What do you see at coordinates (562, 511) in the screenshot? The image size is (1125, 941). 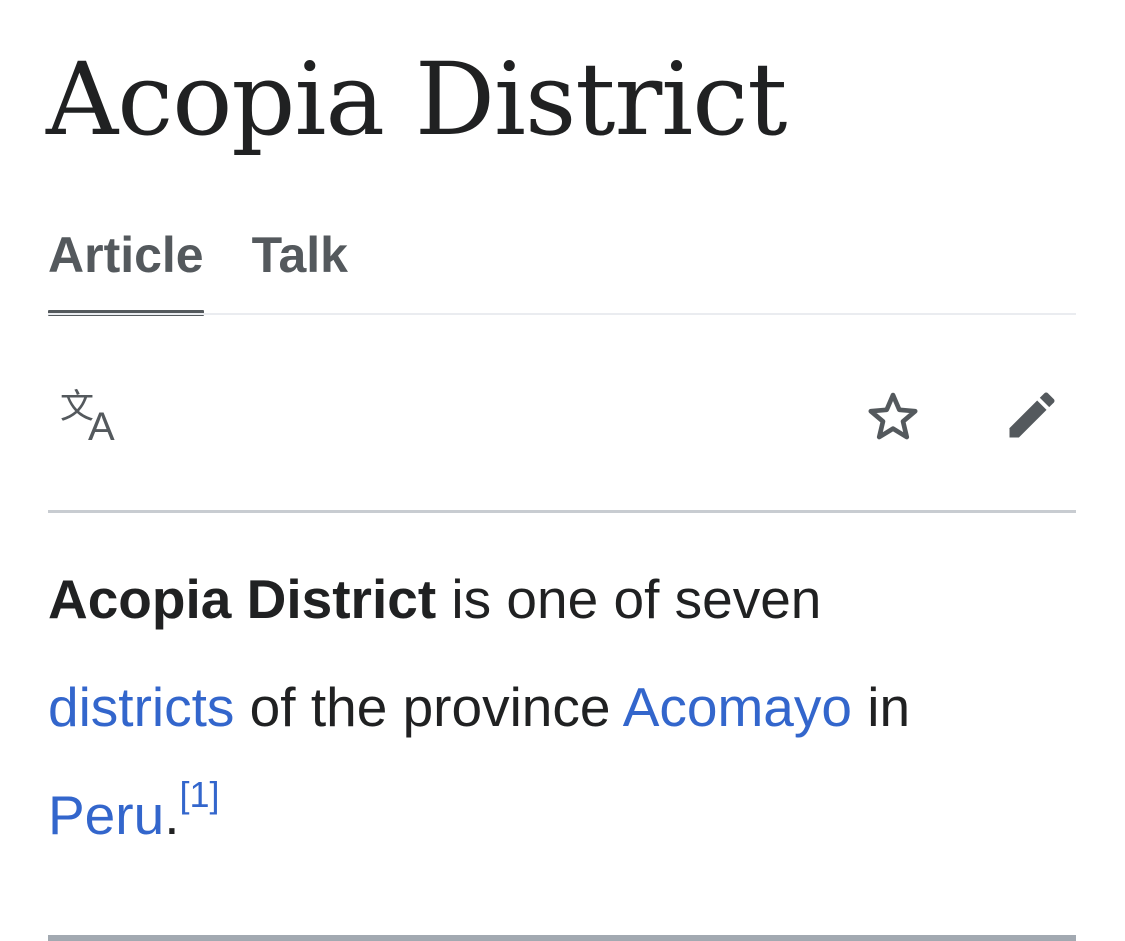 I see `toolbar-divider` at bounding box center [562, 511].